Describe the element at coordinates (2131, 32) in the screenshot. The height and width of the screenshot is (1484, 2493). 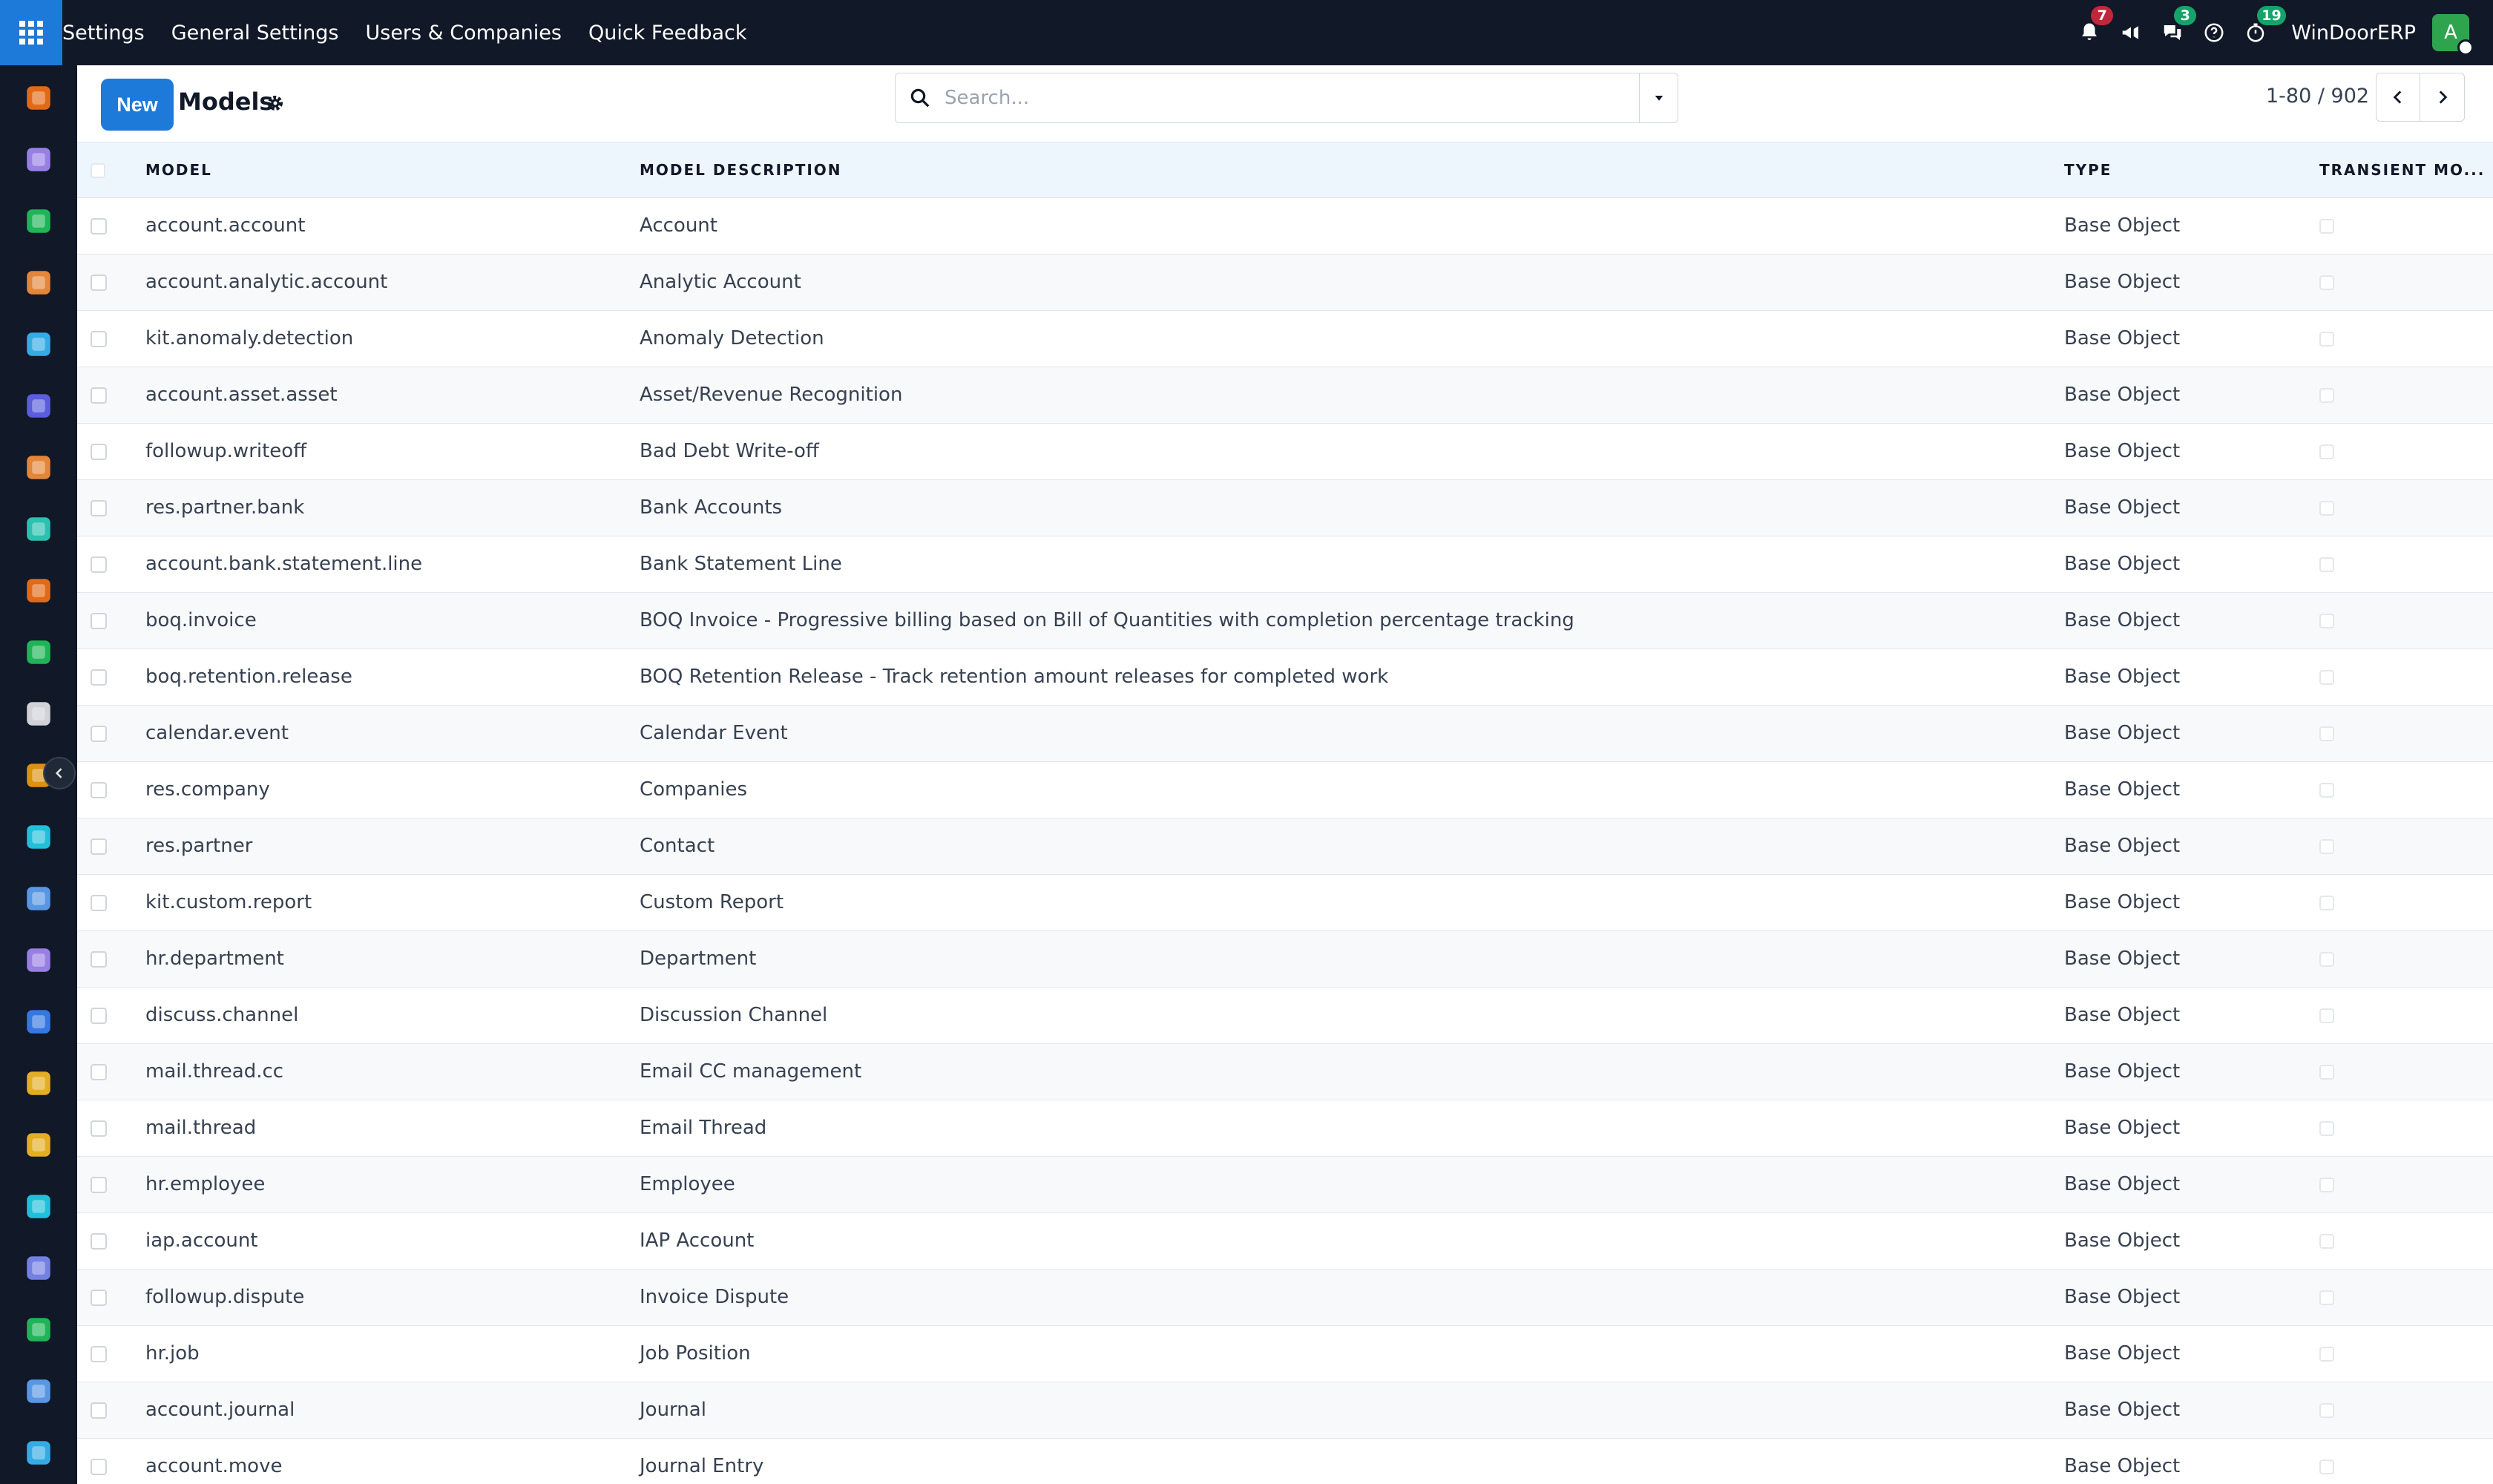
I see `announcements-button` at that location.